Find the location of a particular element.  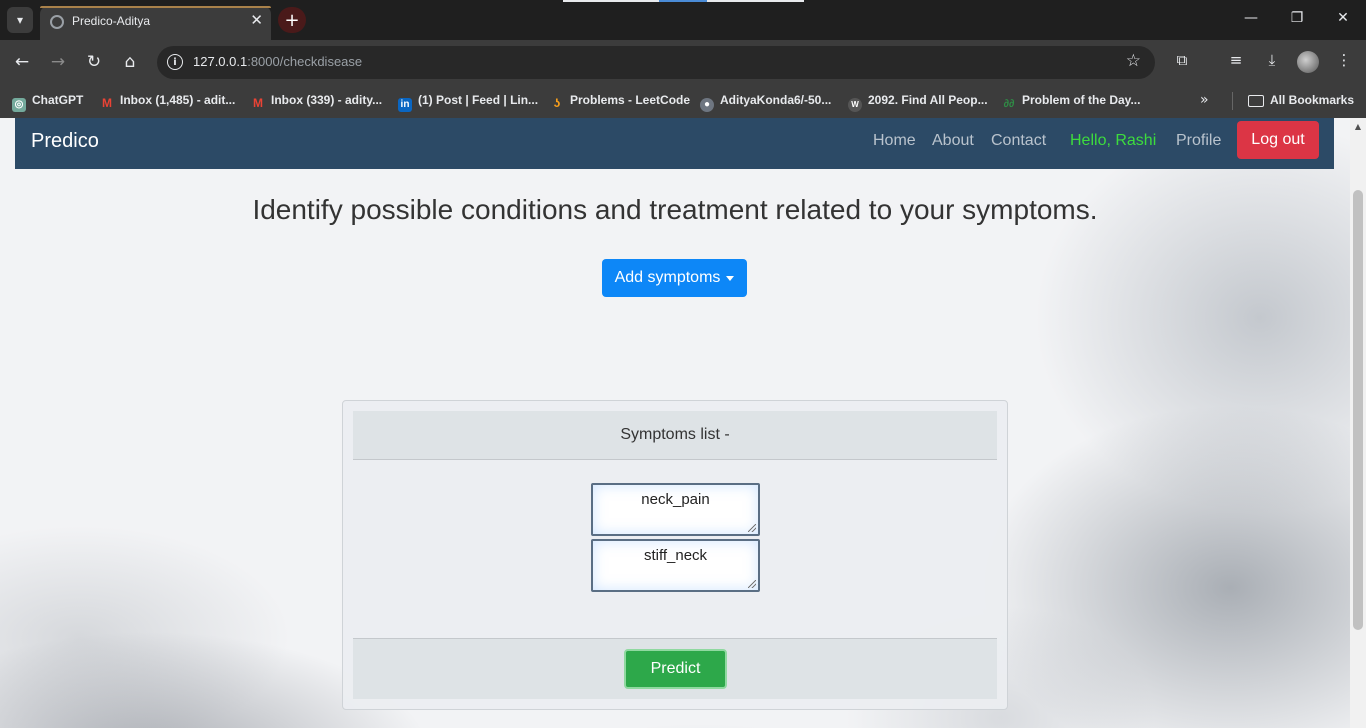

symptom-textarea: neck_pain is located at coordinates (675, 509).